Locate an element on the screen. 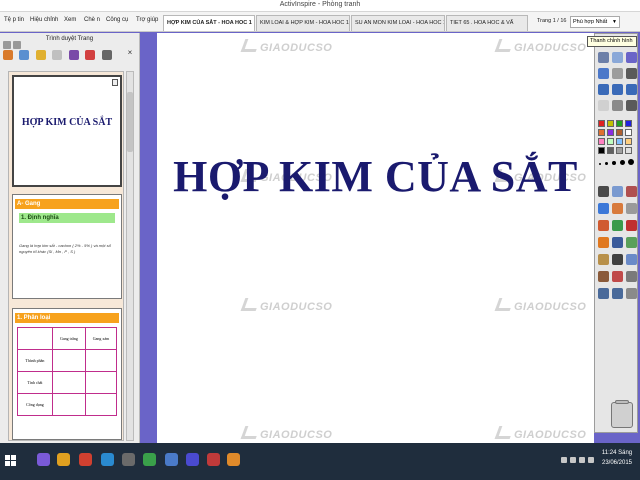 Image resolution: width=640 pixels, height=480 pixels. scrollbar-thumb is located at coordinates (130, 122).